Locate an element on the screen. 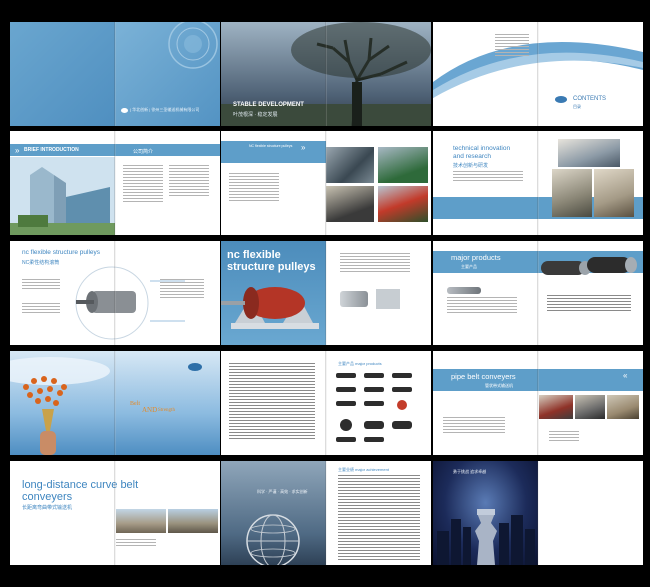 The image size is (650, 587). spread-pulleys: NC flexible structure pulleys » is located at coordinates (326, 183).